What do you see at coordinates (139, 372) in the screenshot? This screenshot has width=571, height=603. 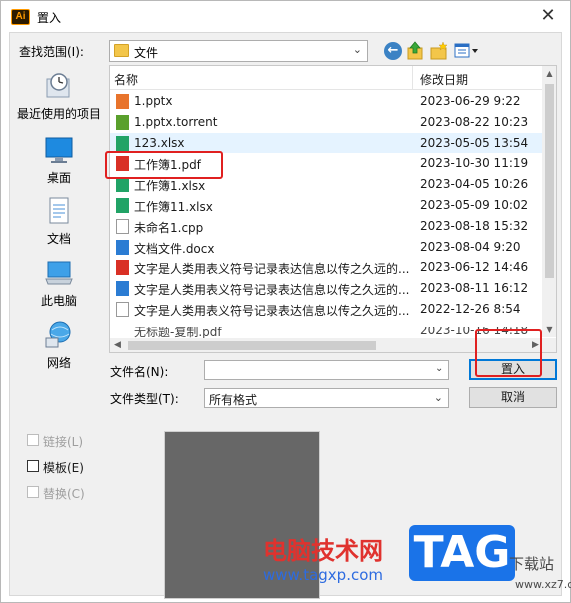 I see `filename-label: 文件名(N):` at bounding box center [139, 372].